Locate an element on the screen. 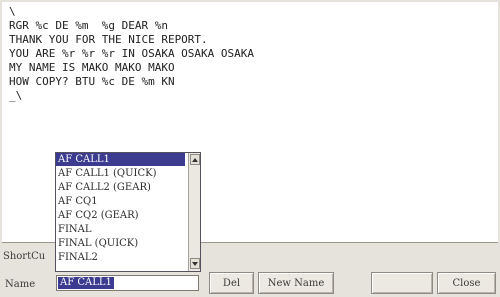  dropdown-option: AF CALL1 is located at coordinates (120, 159).